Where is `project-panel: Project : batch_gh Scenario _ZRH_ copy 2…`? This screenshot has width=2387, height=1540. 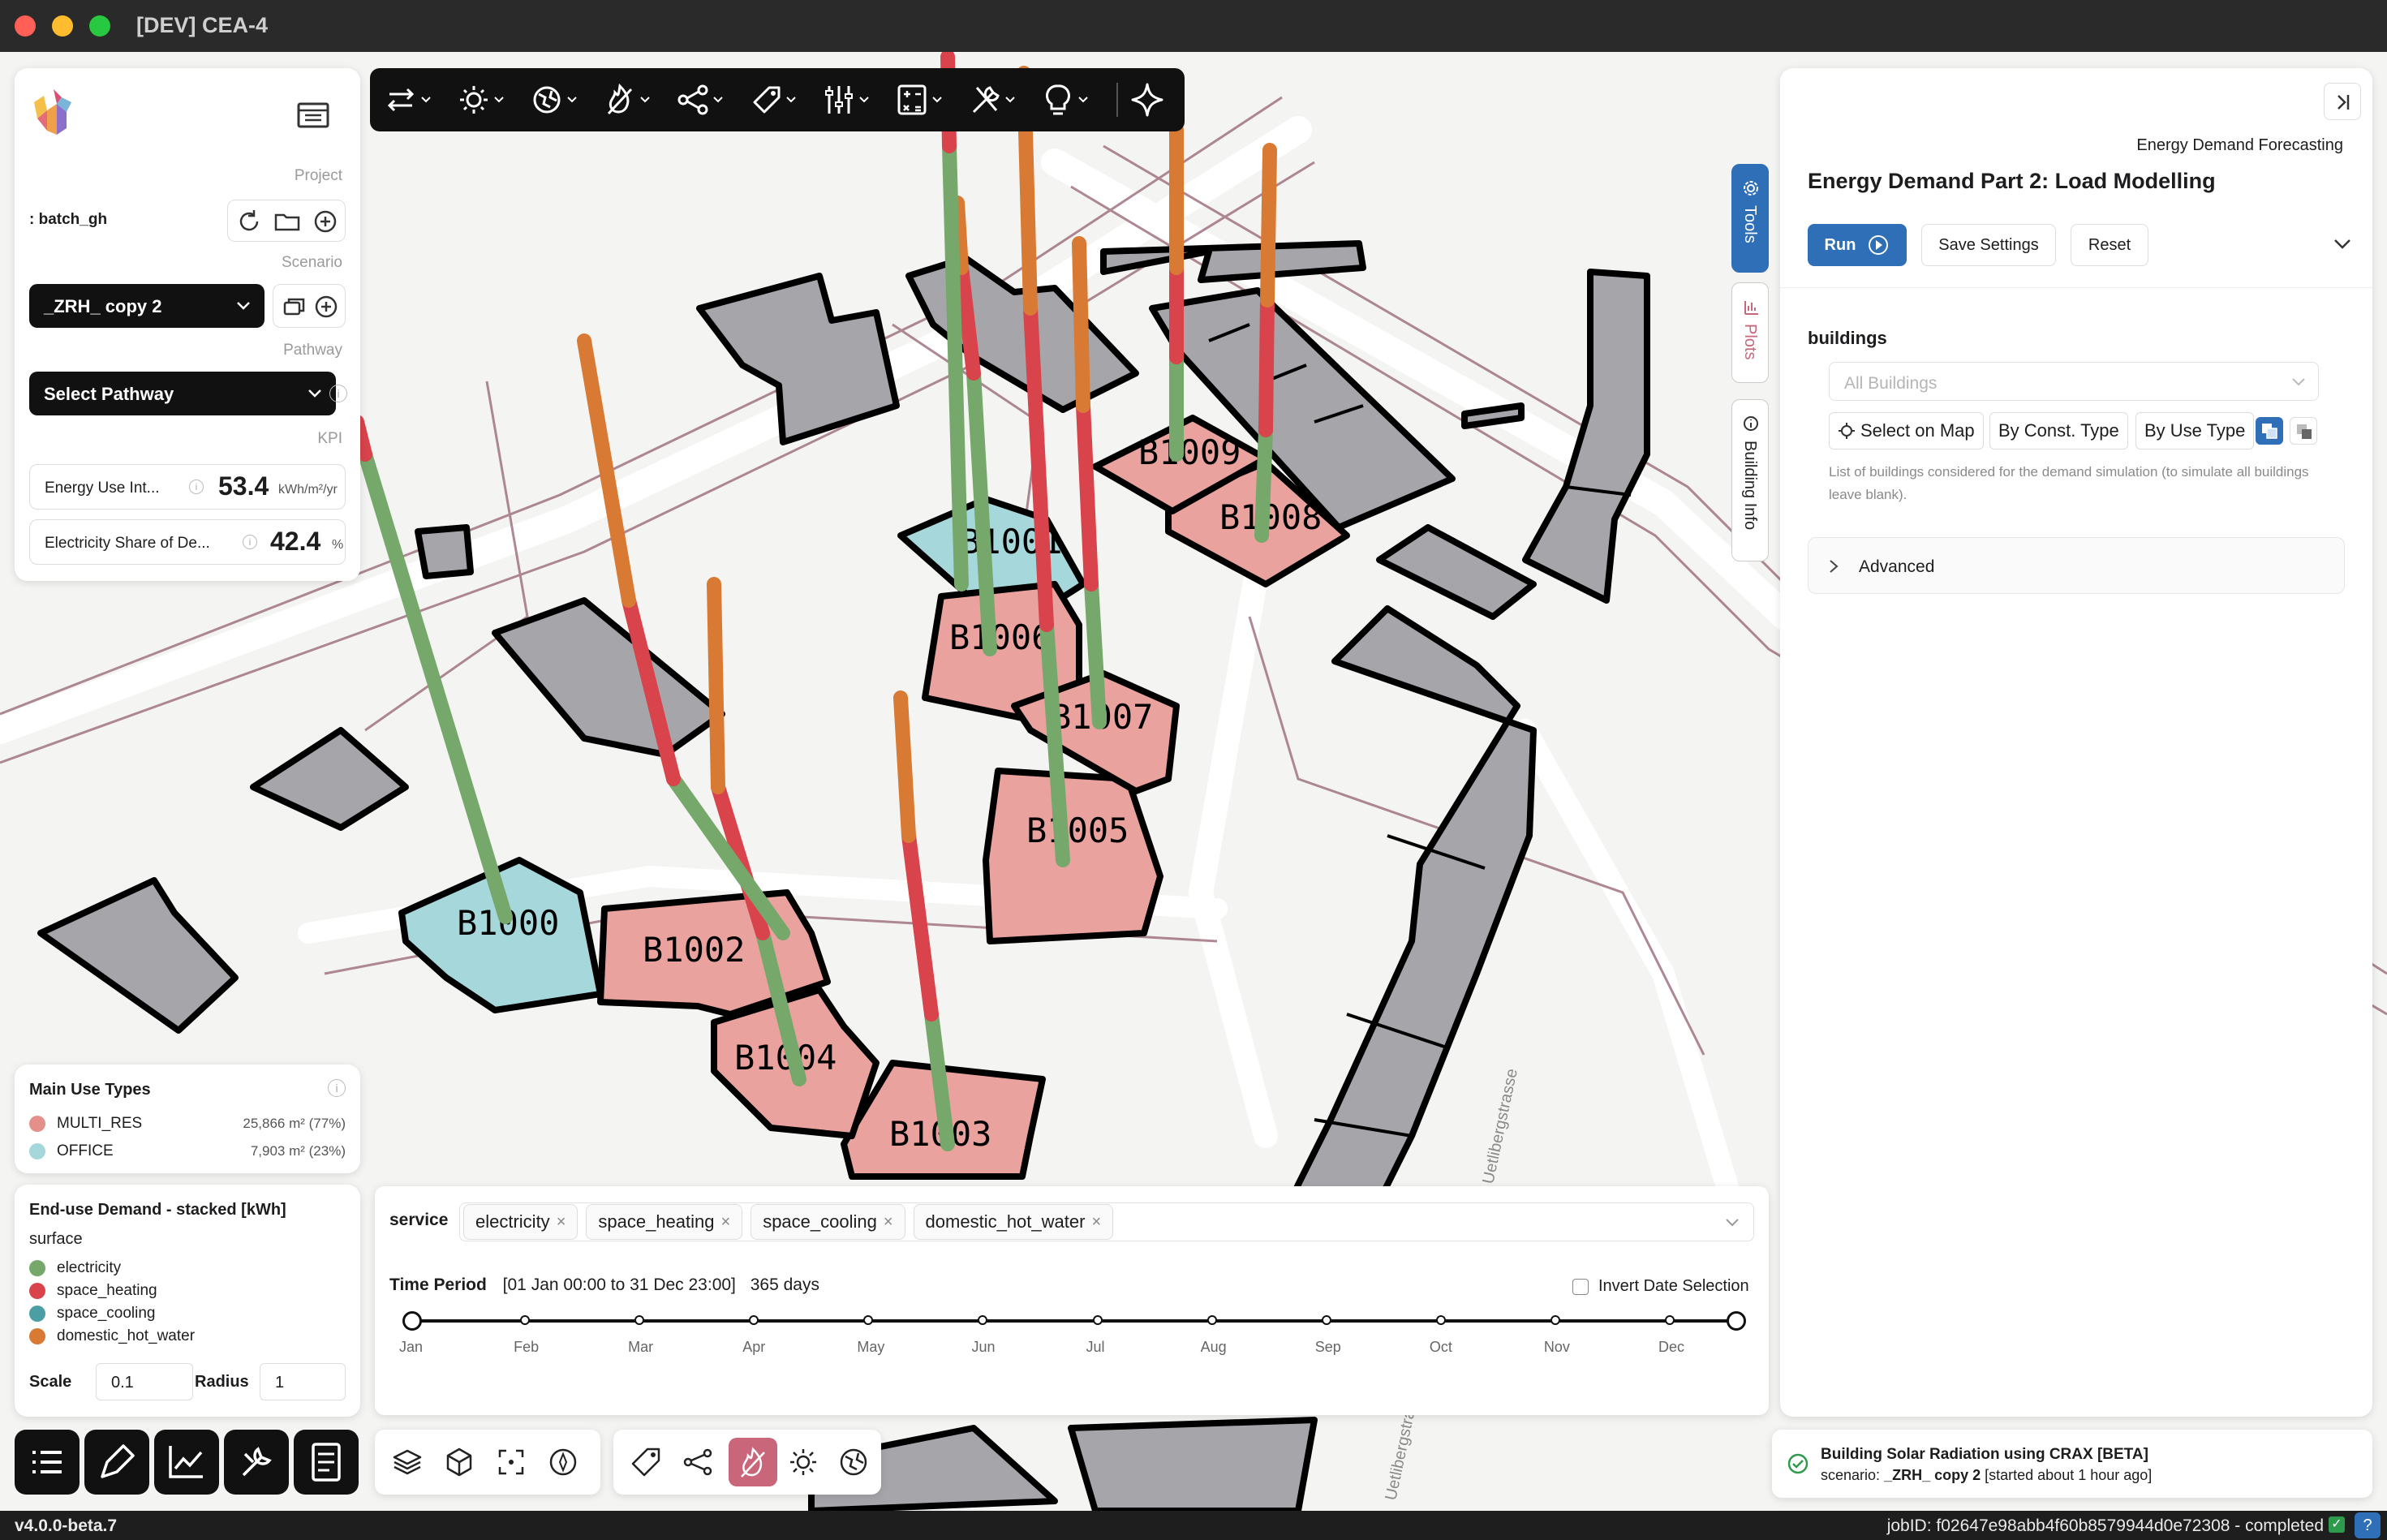
project-panel: Project : batch_gh Scenario _ZRH_ copy 2… is located at coordinates (187, 324).